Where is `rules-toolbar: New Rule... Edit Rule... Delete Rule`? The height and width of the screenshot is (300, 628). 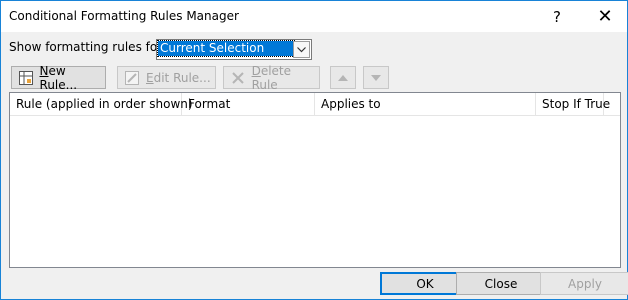 rules-toolbar: New Rule... Edit Rule... Delete Rule is located at coordinates (314, 77).